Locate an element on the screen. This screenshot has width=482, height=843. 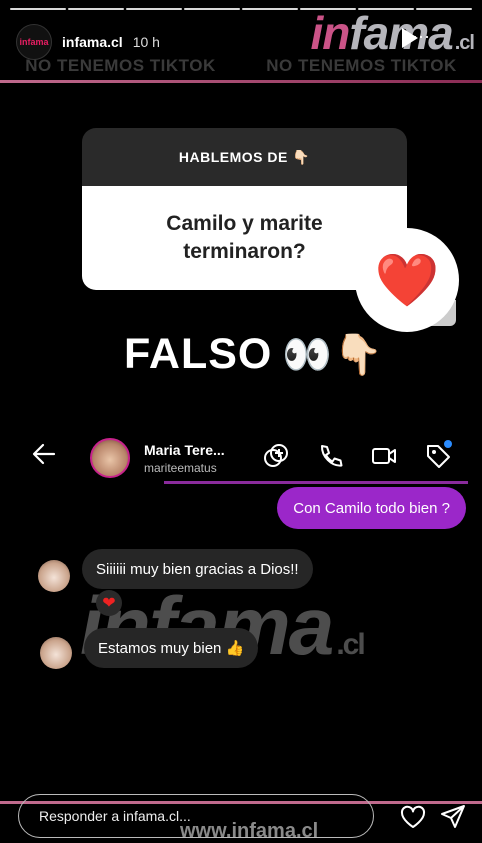
send-icon is located at coordinates (453, 817).